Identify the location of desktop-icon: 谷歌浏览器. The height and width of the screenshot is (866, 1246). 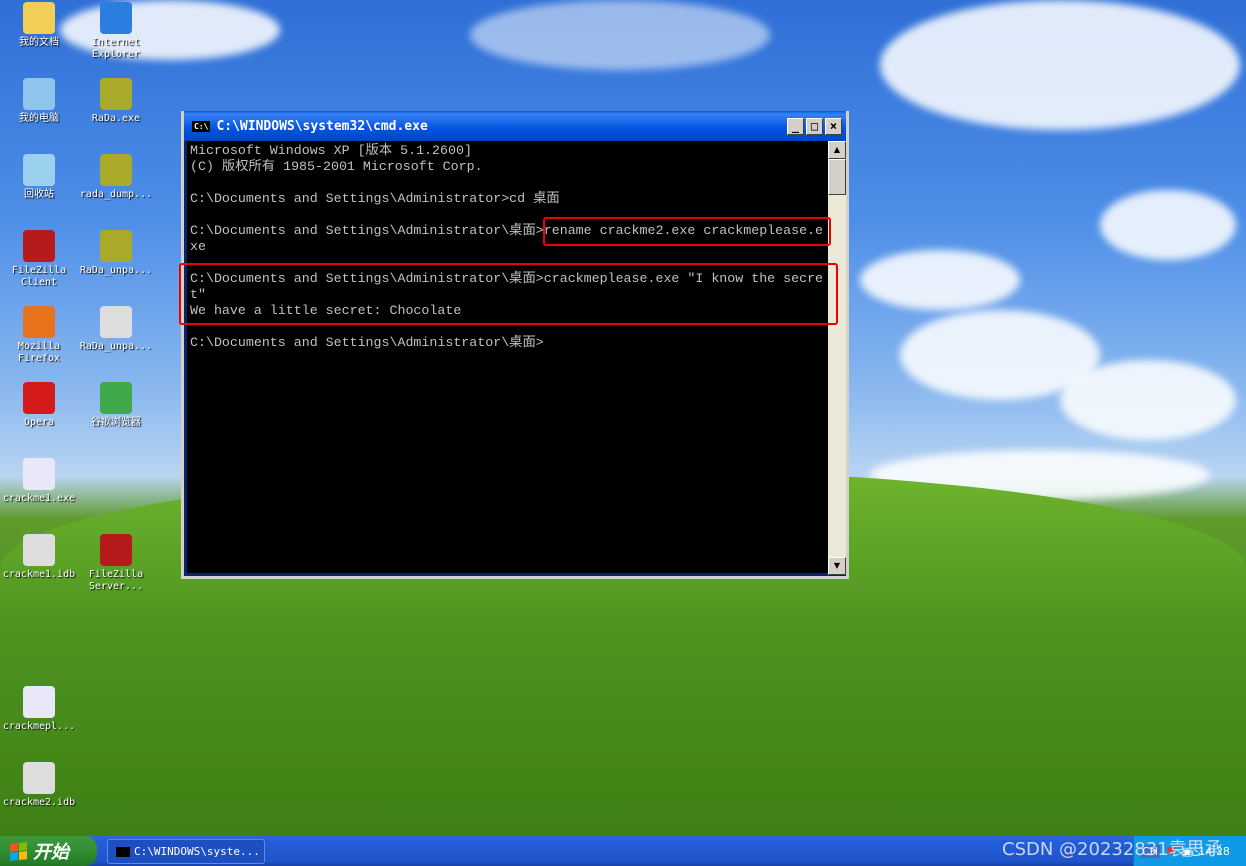
(116, 405).